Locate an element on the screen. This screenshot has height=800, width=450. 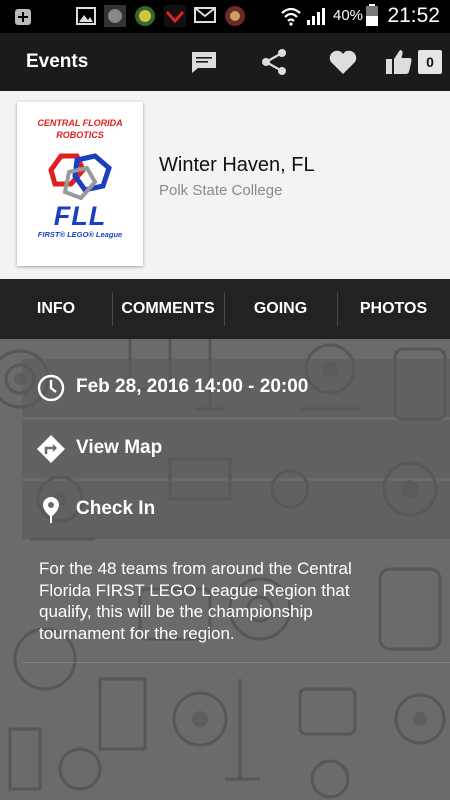
status-bar: 40% 21:52 is located at coordinates (225, 16).